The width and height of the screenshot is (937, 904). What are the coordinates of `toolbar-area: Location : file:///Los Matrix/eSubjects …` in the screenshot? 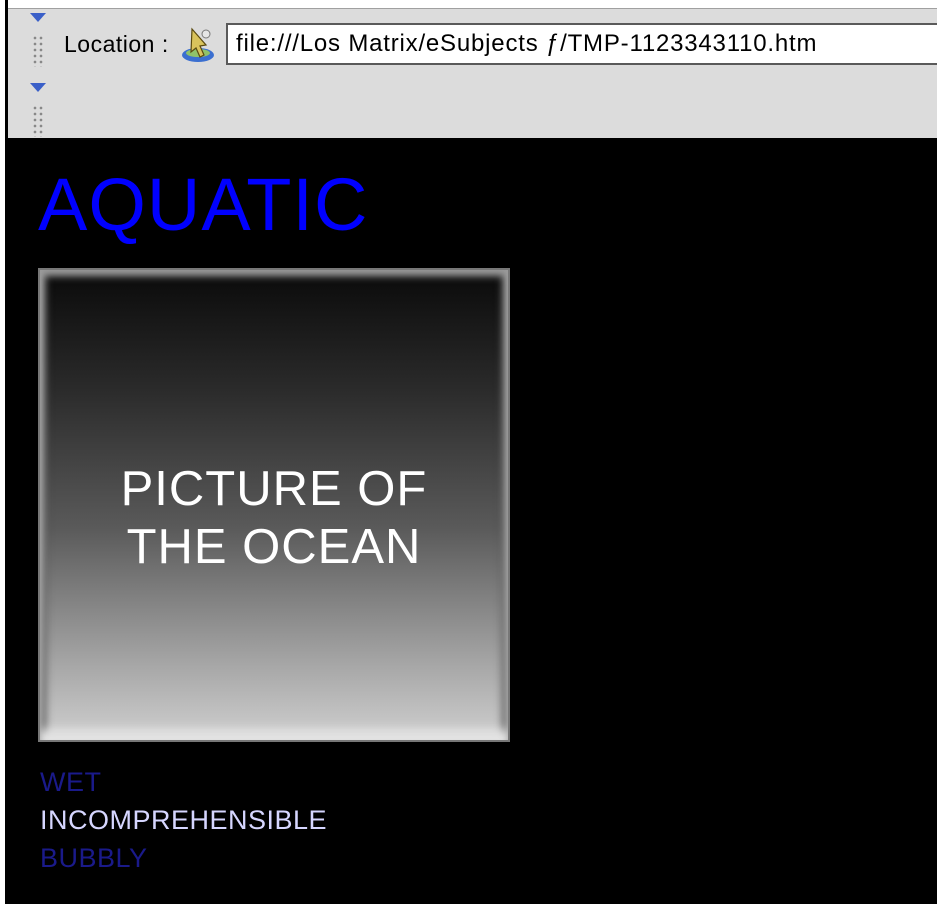 It's located at (472, 73).